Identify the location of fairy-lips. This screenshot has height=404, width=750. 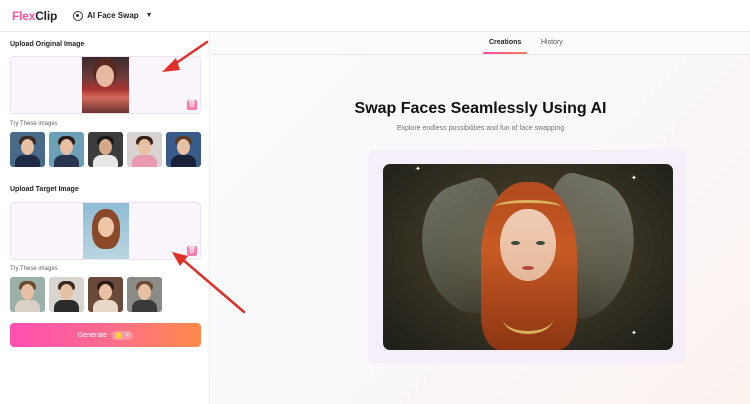
(528, 268).